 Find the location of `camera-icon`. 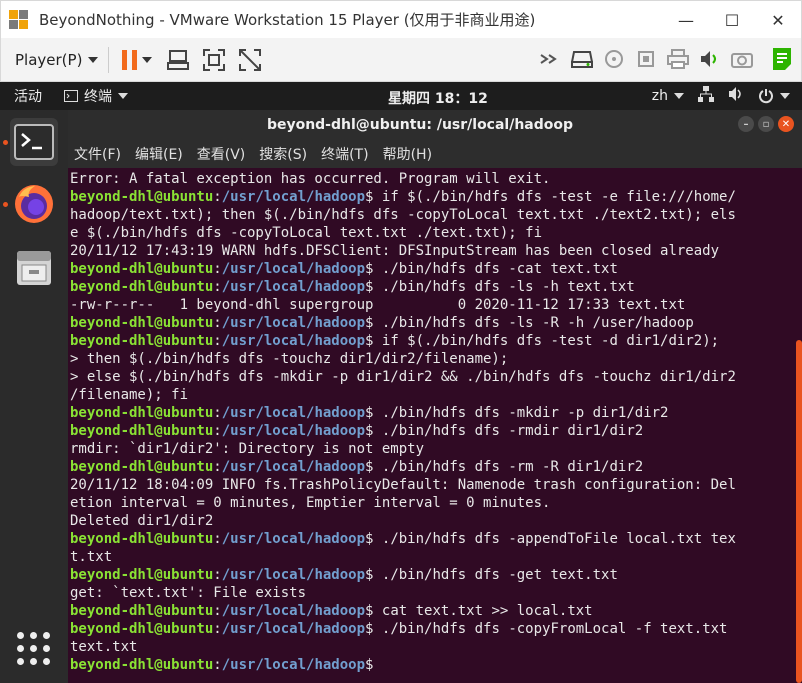

camera-icon is located at coordinates (742, 59).